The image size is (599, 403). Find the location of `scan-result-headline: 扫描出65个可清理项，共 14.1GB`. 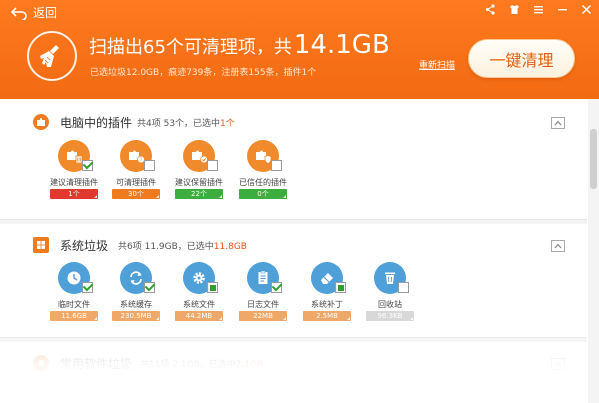

scan-result-headline: 扫描出65个可清理项，共 14.1GB is located at coordinates (239, 45).